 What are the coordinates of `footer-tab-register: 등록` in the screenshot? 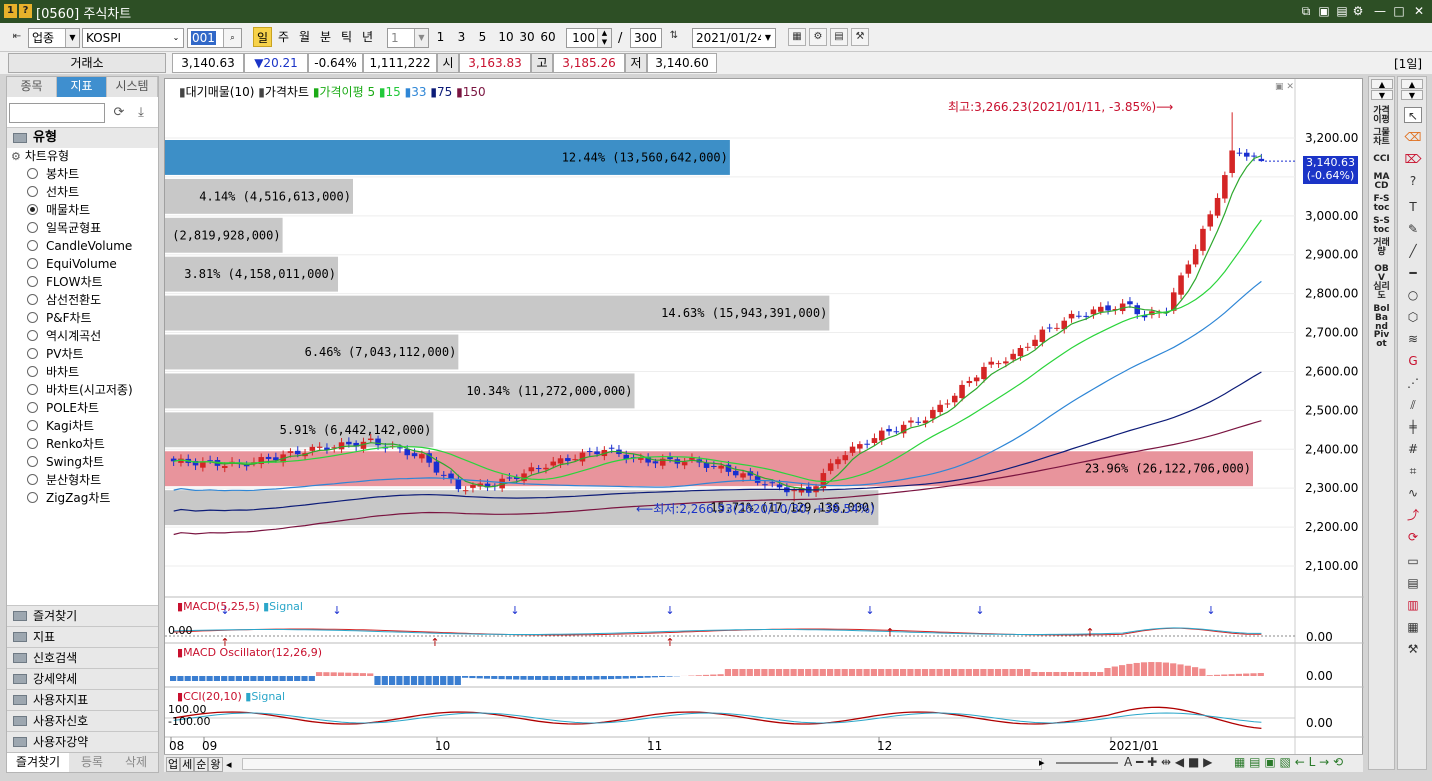 It's located at (92, 762).